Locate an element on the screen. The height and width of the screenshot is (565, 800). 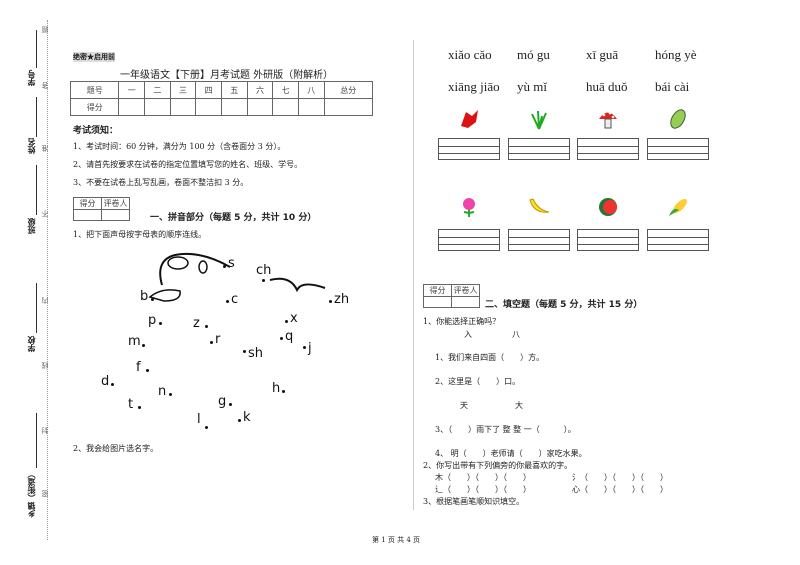
pinyin-option: hóng yè is located at coordinates (676, 54).